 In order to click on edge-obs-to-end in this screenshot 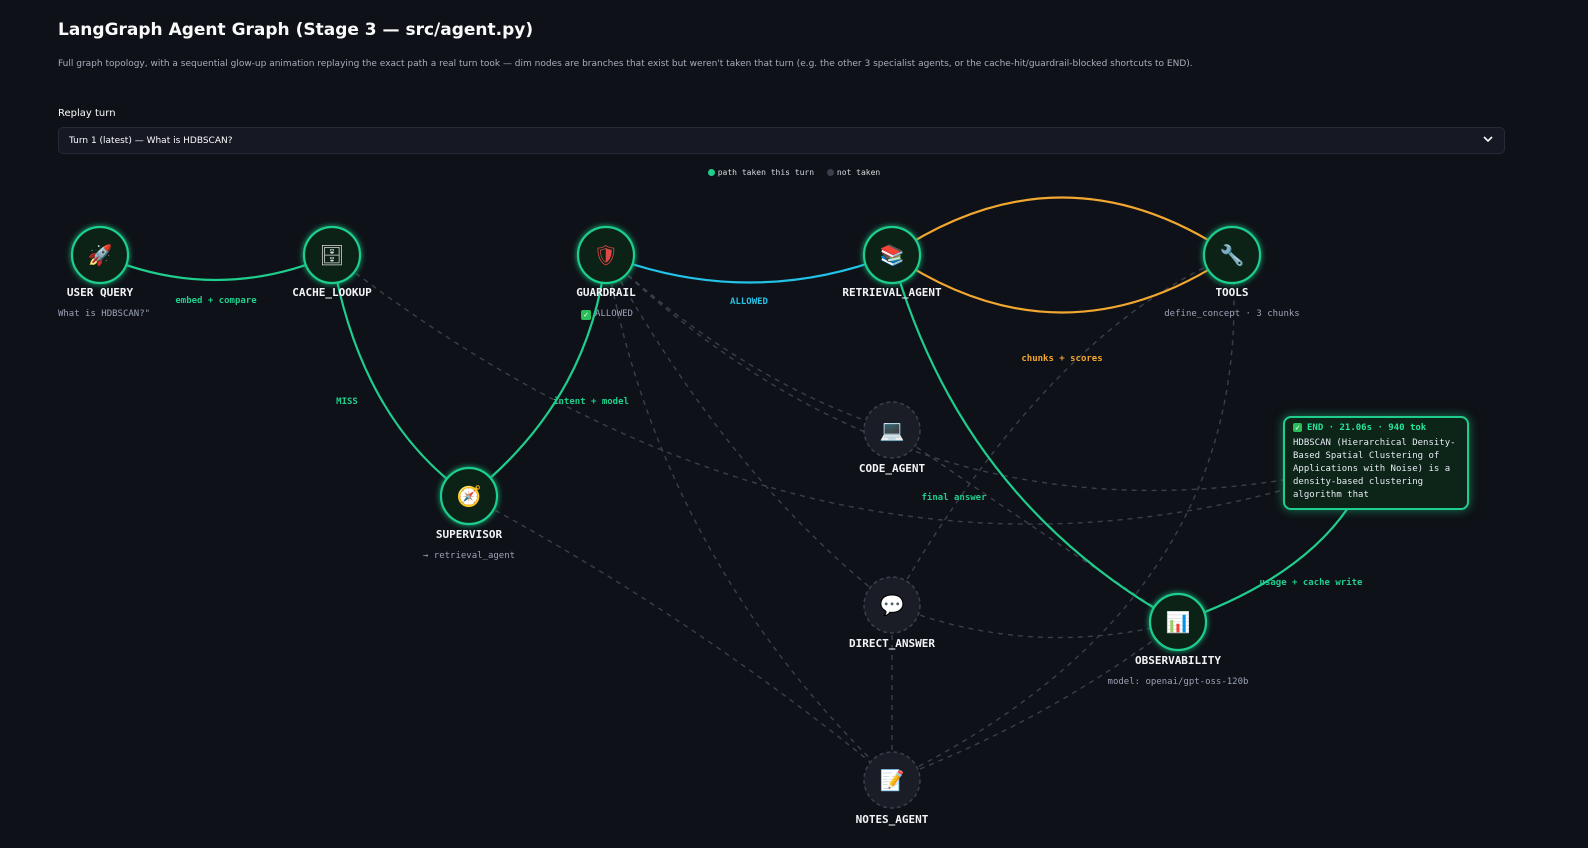, I will do `click(1264, 564)`.